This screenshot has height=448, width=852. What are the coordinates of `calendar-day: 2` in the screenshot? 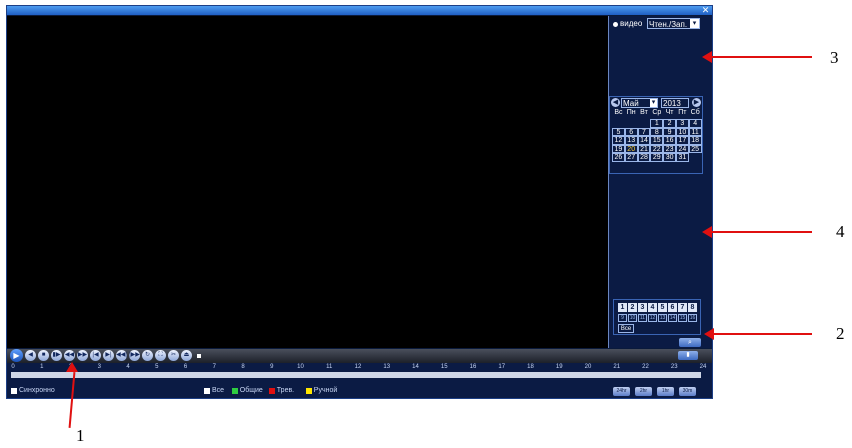 It's located at (669, 123).